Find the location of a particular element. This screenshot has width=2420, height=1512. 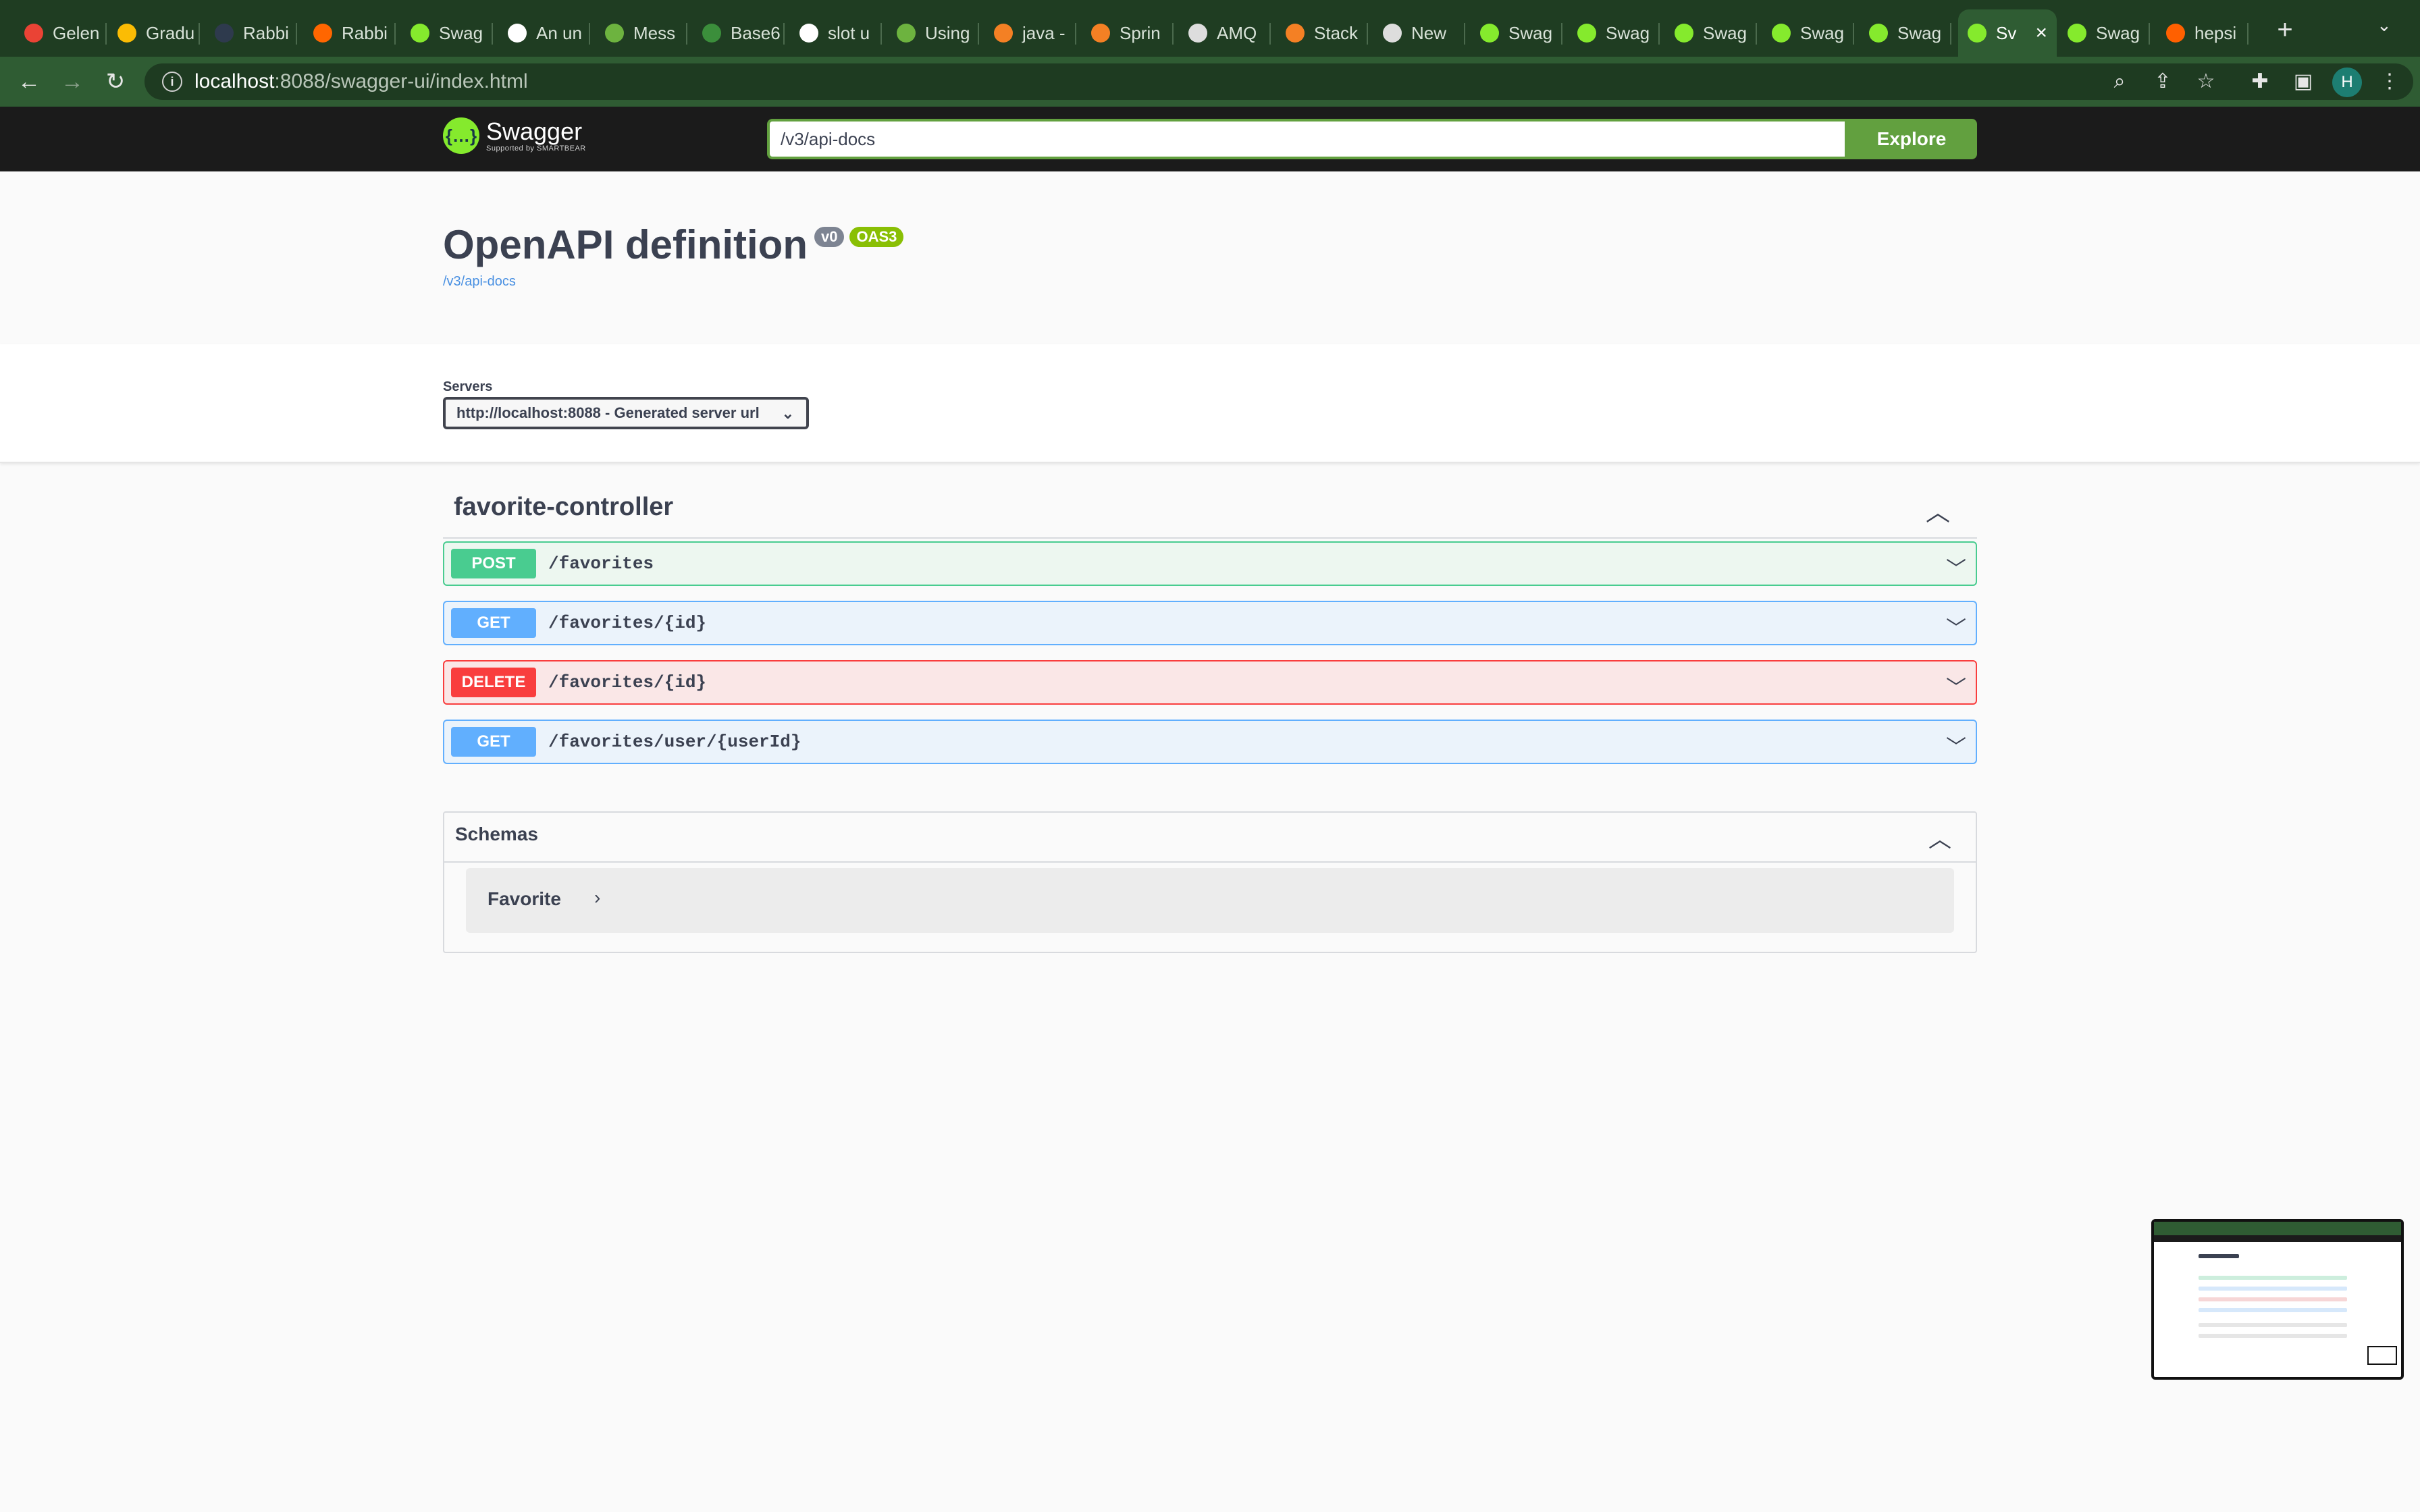

browser-tab: slot u is located at coordinates (836, 33).